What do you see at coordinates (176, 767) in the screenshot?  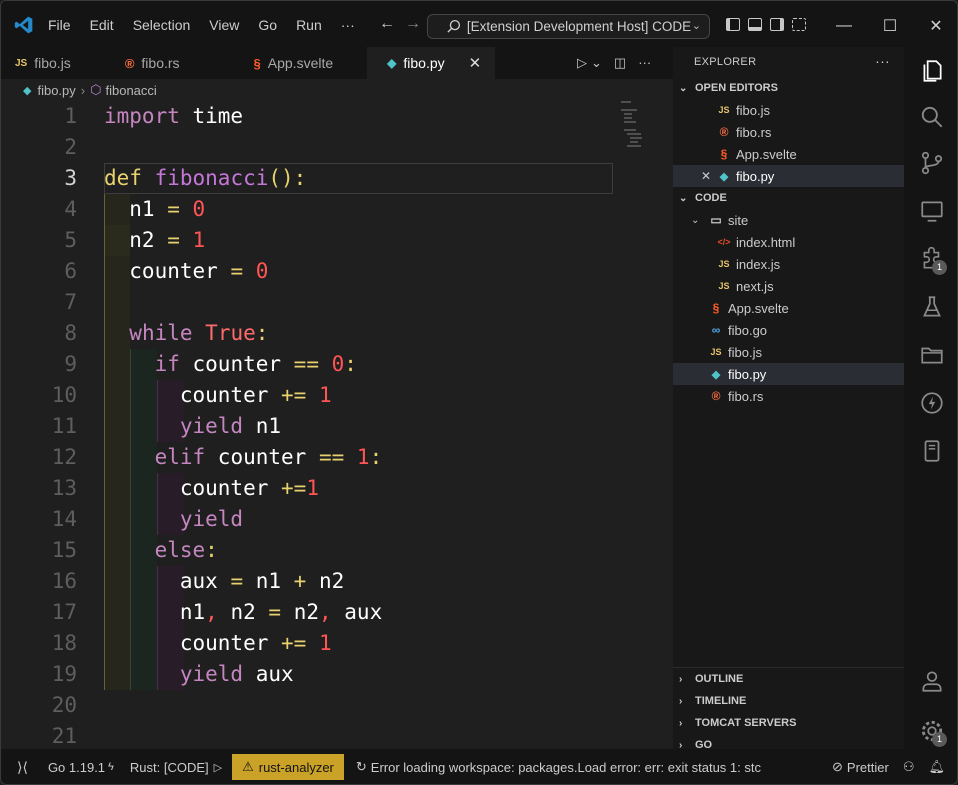 I see `status-rust: Rust: [CODE] ▷` at bounding box center [176, 767].